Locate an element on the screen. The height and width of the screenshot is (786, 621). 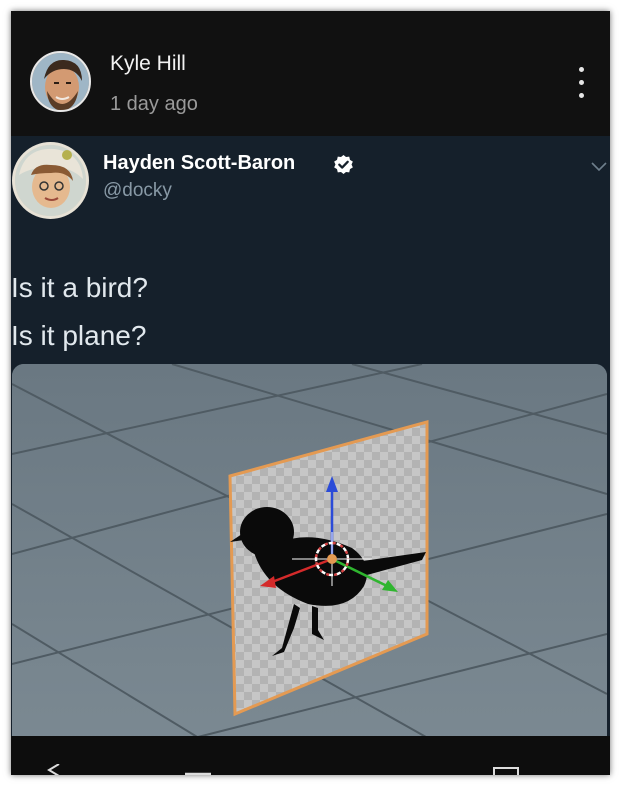
tweet-avatar-image is located at coordinates (50, 180).